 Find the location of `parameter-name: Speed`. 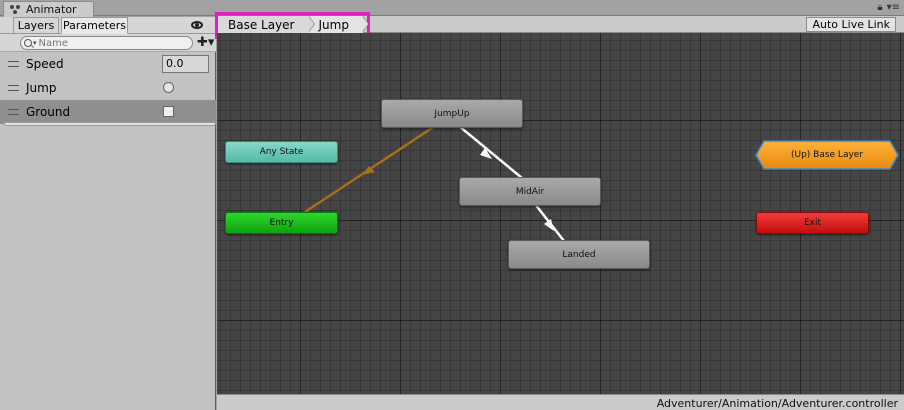

parameter-name: Speed is located at coordinates (45, 64).